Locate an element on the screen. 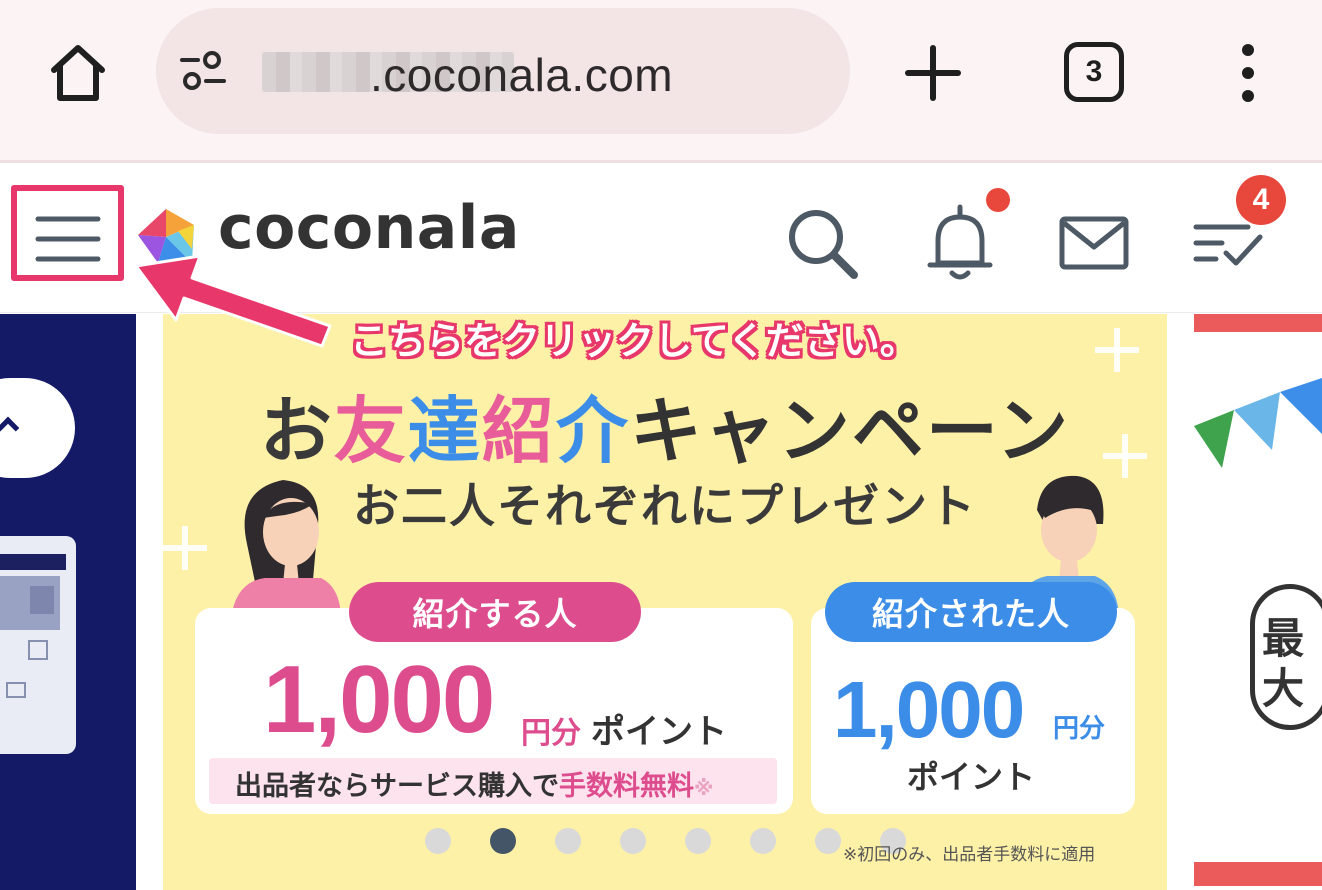  message-mail-icon is located at coordinates (1094, 243).